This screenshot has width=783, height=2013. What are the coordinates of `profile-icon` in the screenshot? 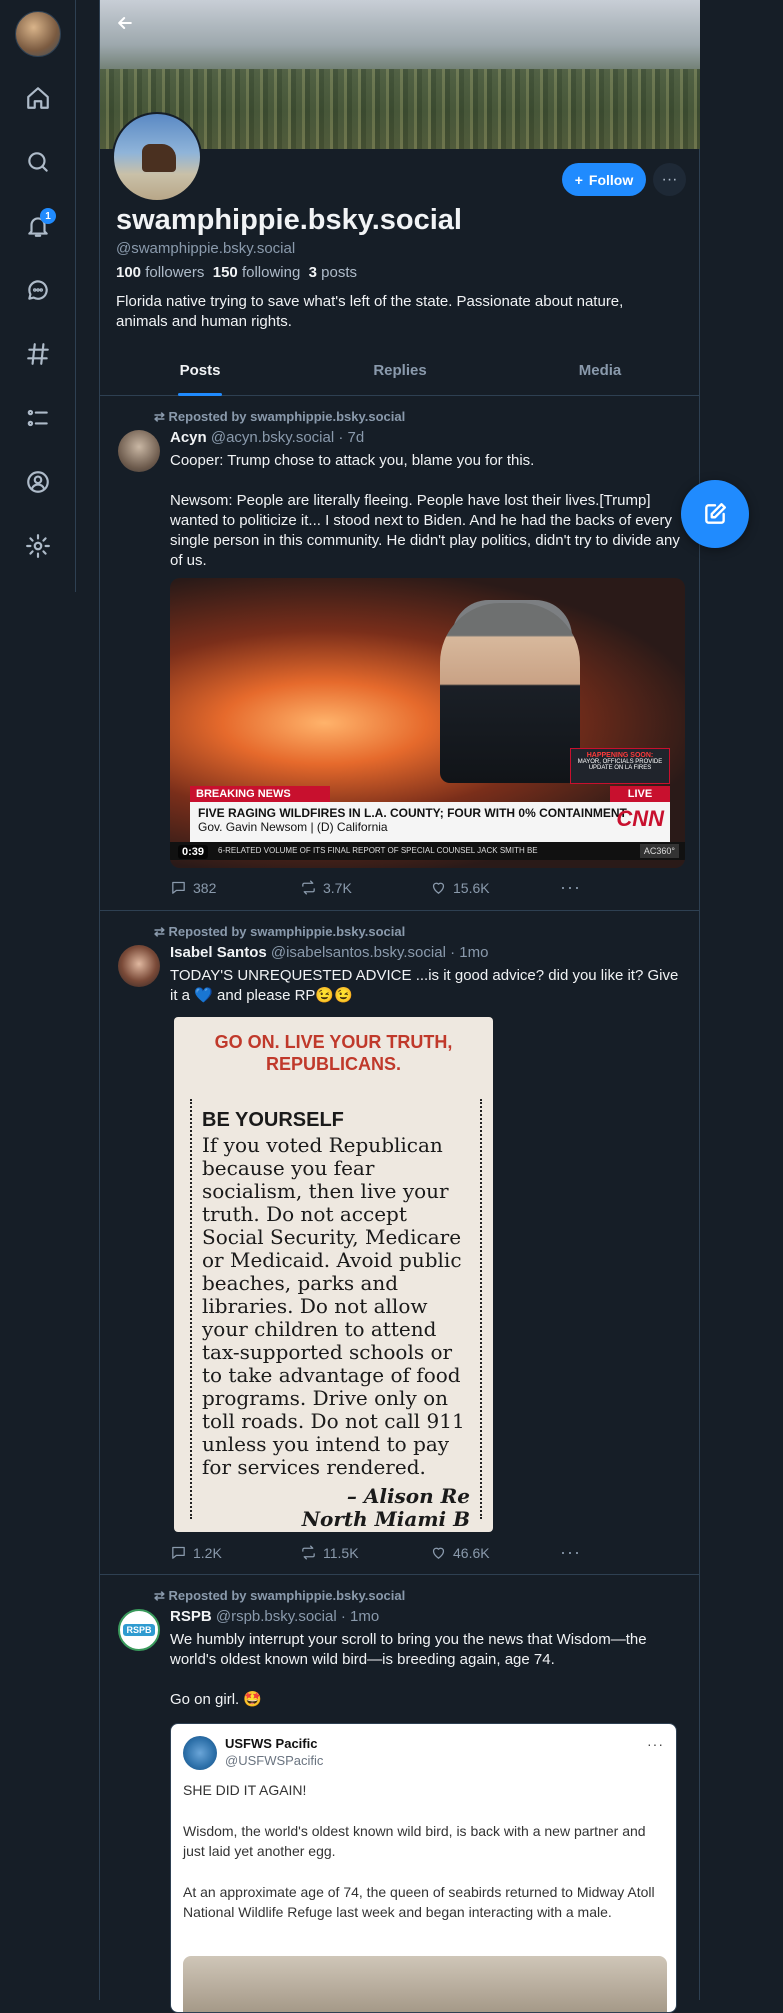 It's located at (38, 482).